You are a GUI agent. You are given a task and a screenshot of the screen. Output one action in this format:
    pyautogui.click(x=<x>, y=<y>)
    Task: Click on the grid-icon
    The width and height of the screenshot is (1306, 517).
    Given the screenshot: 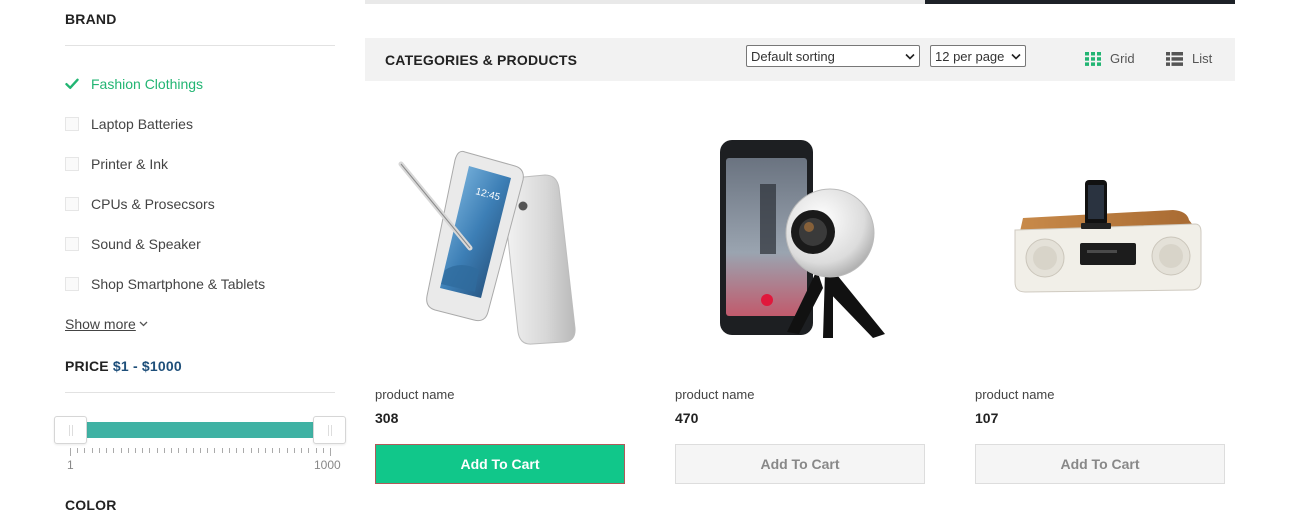 What is the action you would take?
    pyautogui.click(x=1093, y=58)
    